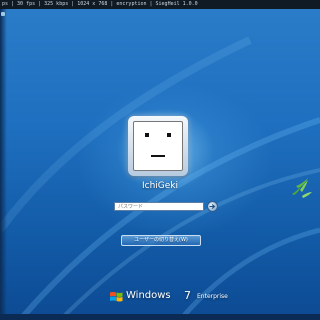 This screenshot has width=320, height=320. I want to click on left-edge-panel, so click(3, 164).